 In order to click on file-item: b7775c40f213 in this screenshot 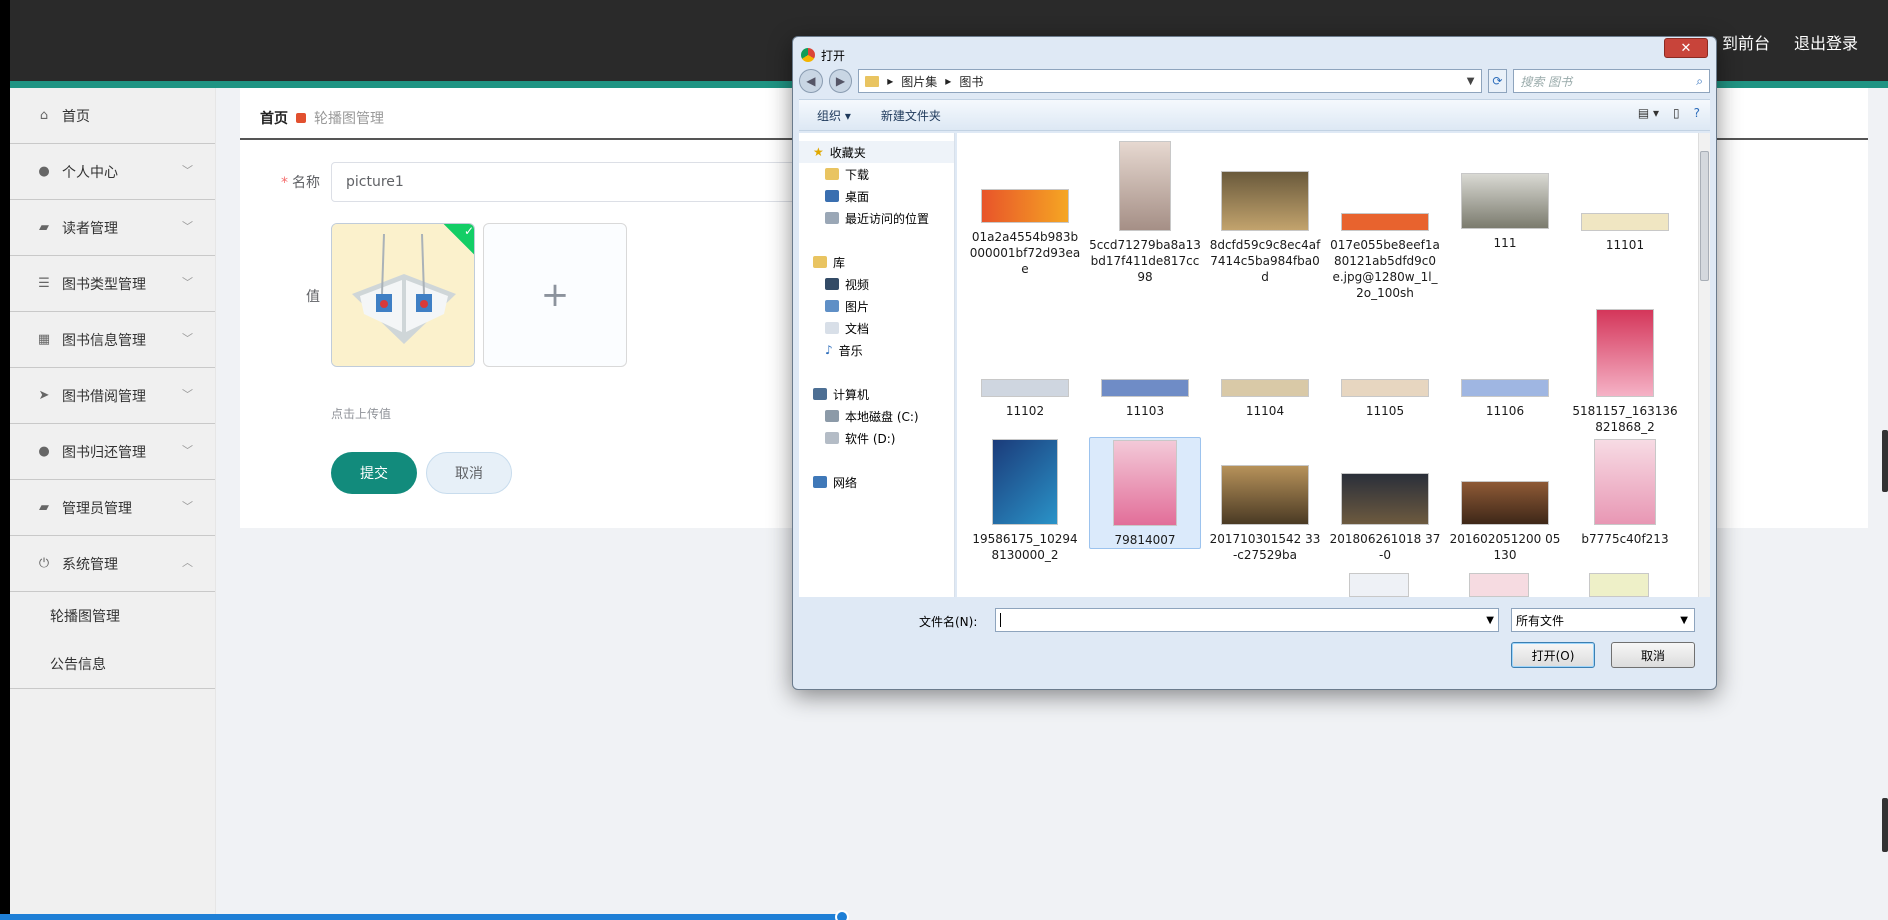, I will do `click(1625, 493)`.